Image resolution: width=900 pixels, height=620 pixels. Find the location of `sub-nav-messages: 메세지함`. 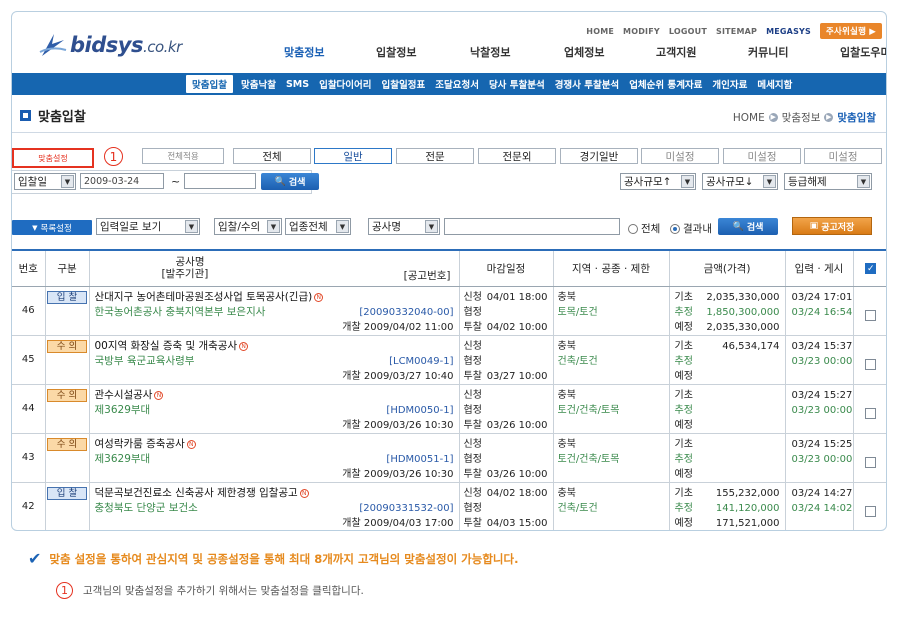

sub-nav-messages: 메세지함 is located at coordinates (774, 84).